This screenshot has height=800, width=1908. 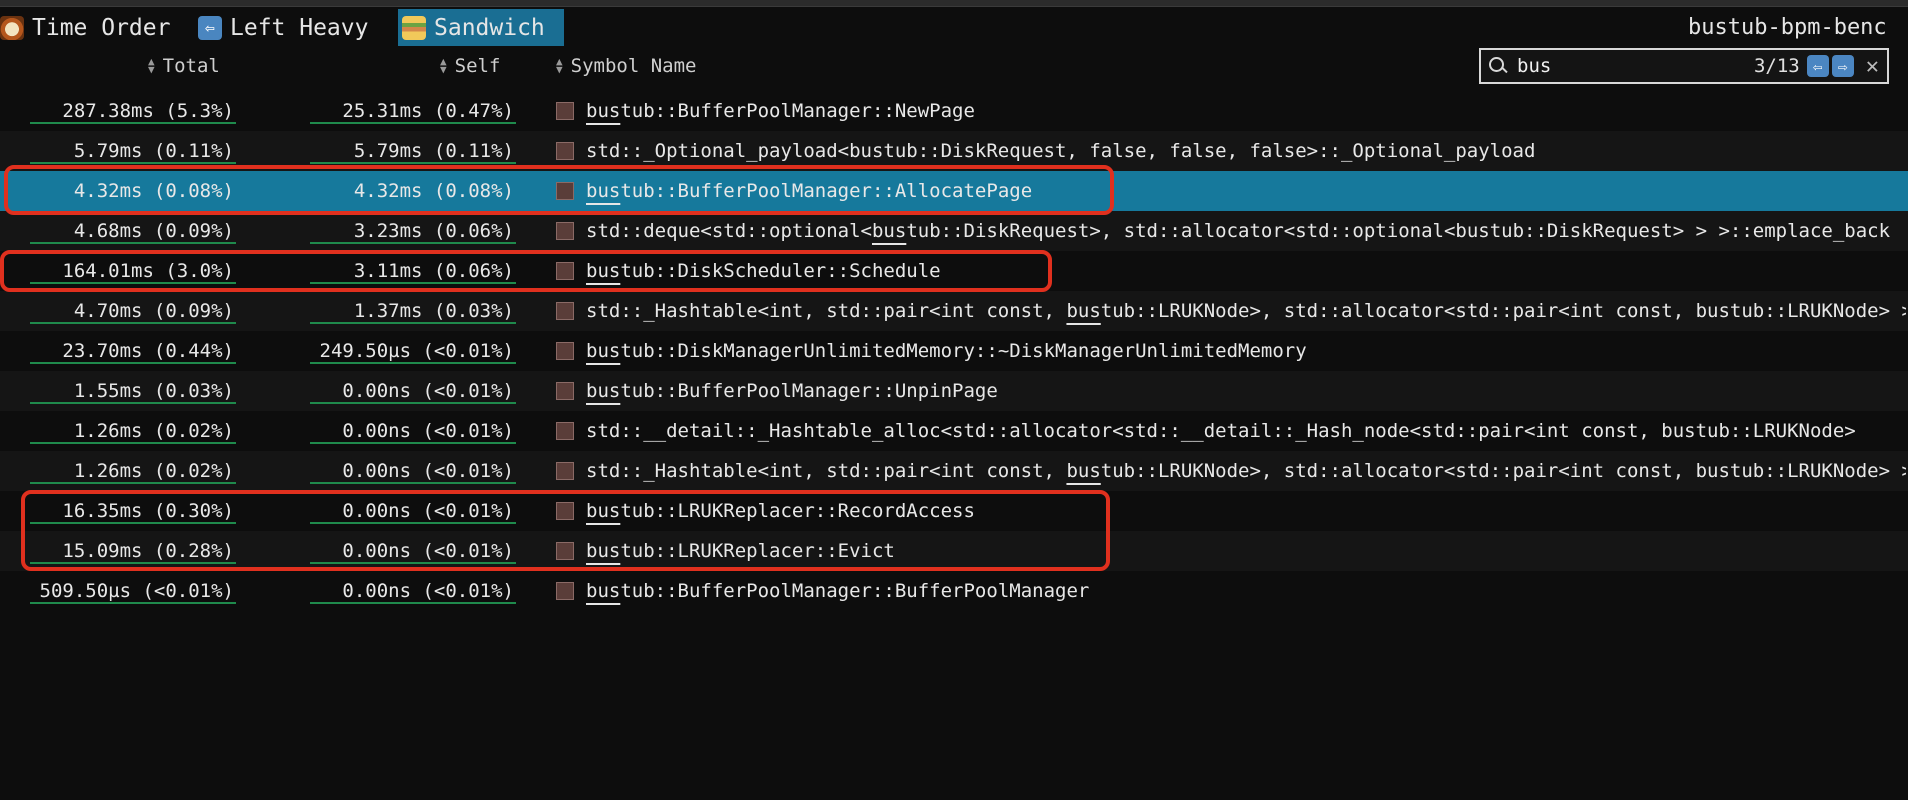 What do you see at coordinates (1246, 271) in the screenshot?
I see `symbol-name: bustub::DiskScheduler::Schedule` at bounding box center [1246, 271].